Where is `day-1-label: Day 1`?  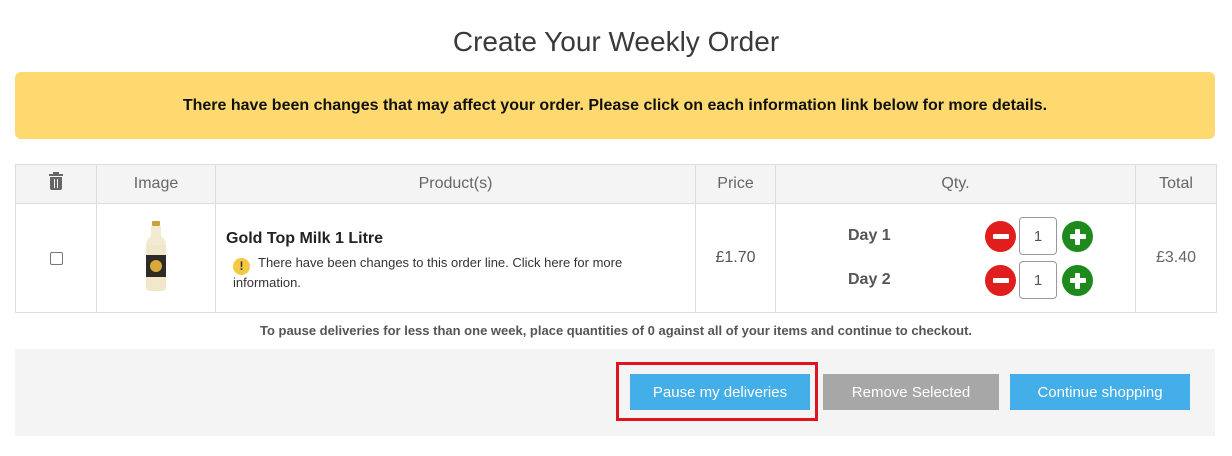 day-1-label: Day 1 is located at coordinates (869, 235).